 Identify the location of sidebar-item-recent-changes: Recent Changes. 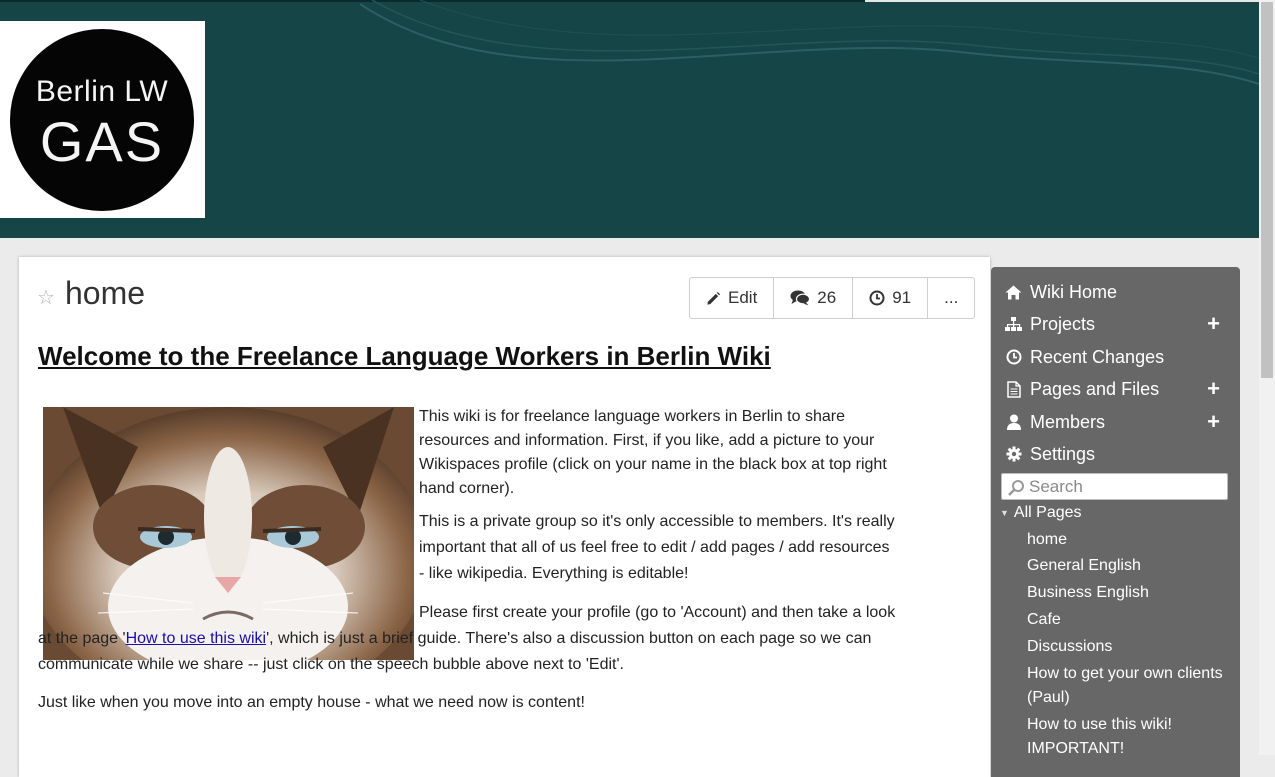
(1117, 357).